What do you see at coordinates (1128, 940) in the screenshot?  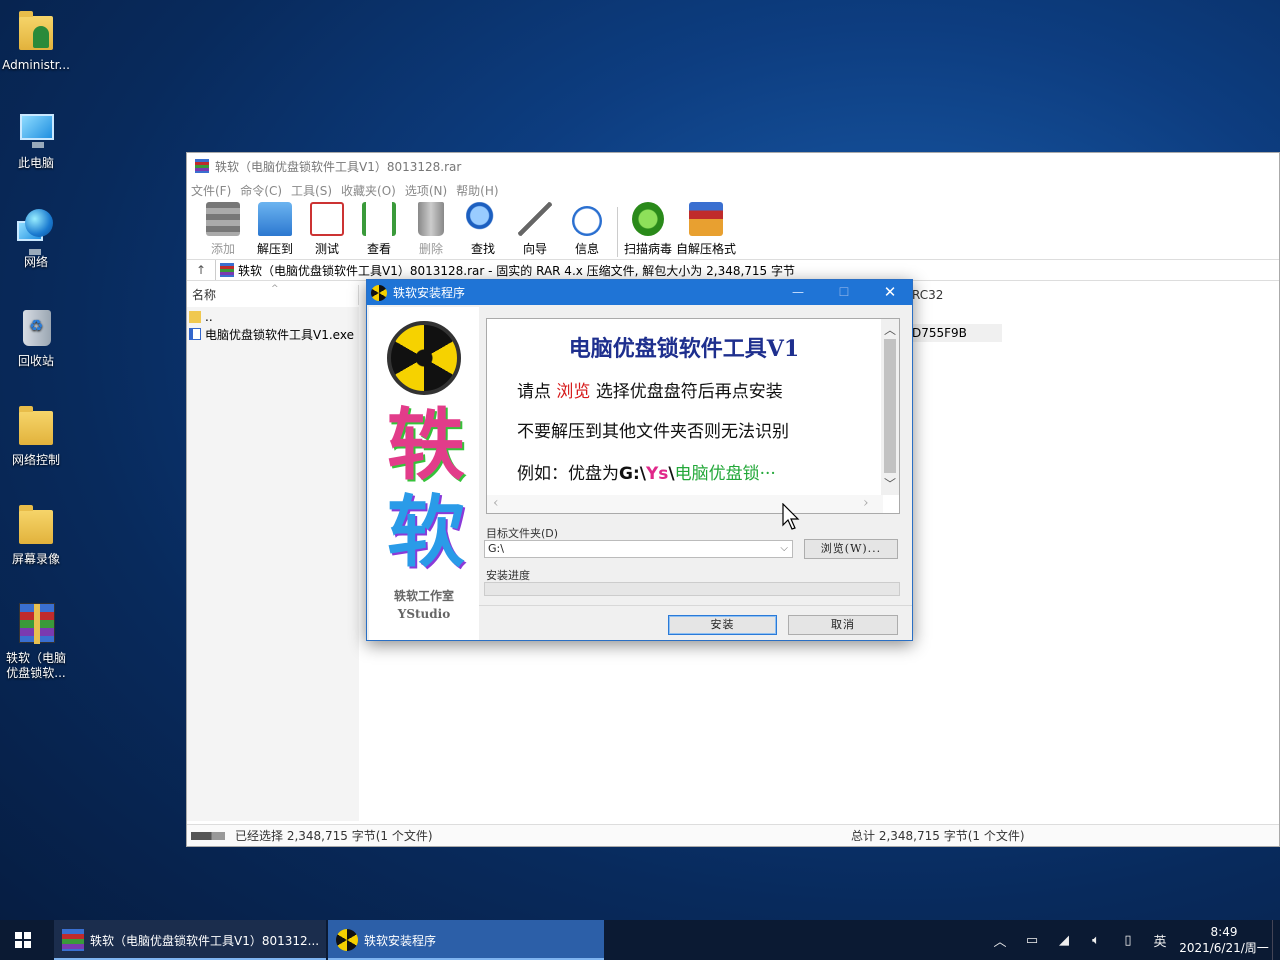 I see `usb-icon: ▯` at bounding box center [1128, 940].